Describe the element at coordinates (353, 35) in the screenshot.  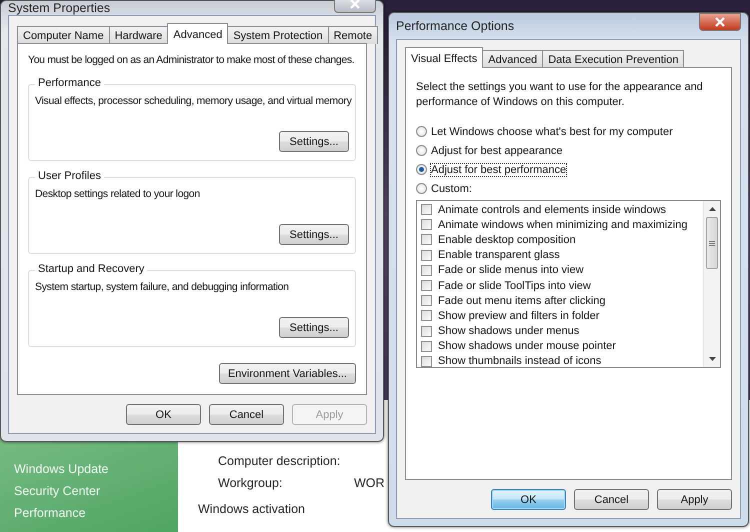
I see `tab: Remote` at that location.